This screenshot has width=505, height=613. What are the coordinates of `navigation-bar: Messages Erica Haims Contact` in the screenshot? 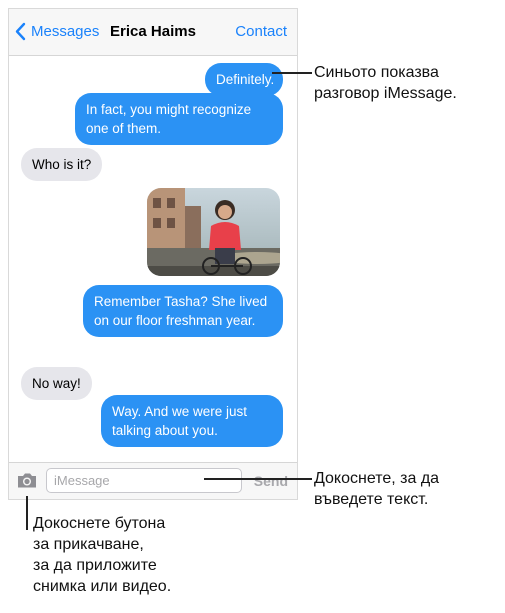 It's located at (153, 32).